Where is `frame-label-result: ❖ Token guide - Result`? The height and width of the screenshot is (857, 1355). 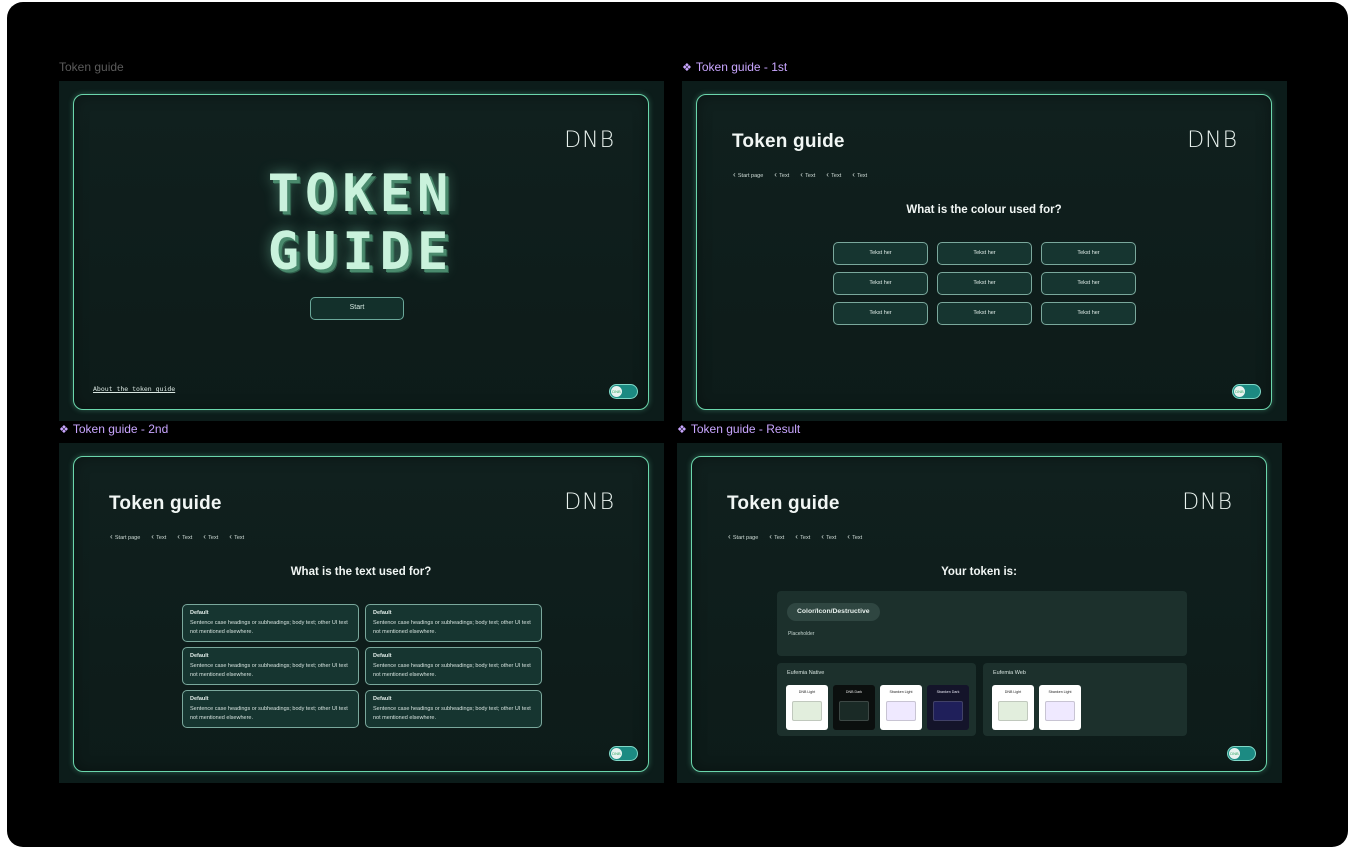 frame-label-result: ❖ Token guide - Result is located at coordinates (738, 429).